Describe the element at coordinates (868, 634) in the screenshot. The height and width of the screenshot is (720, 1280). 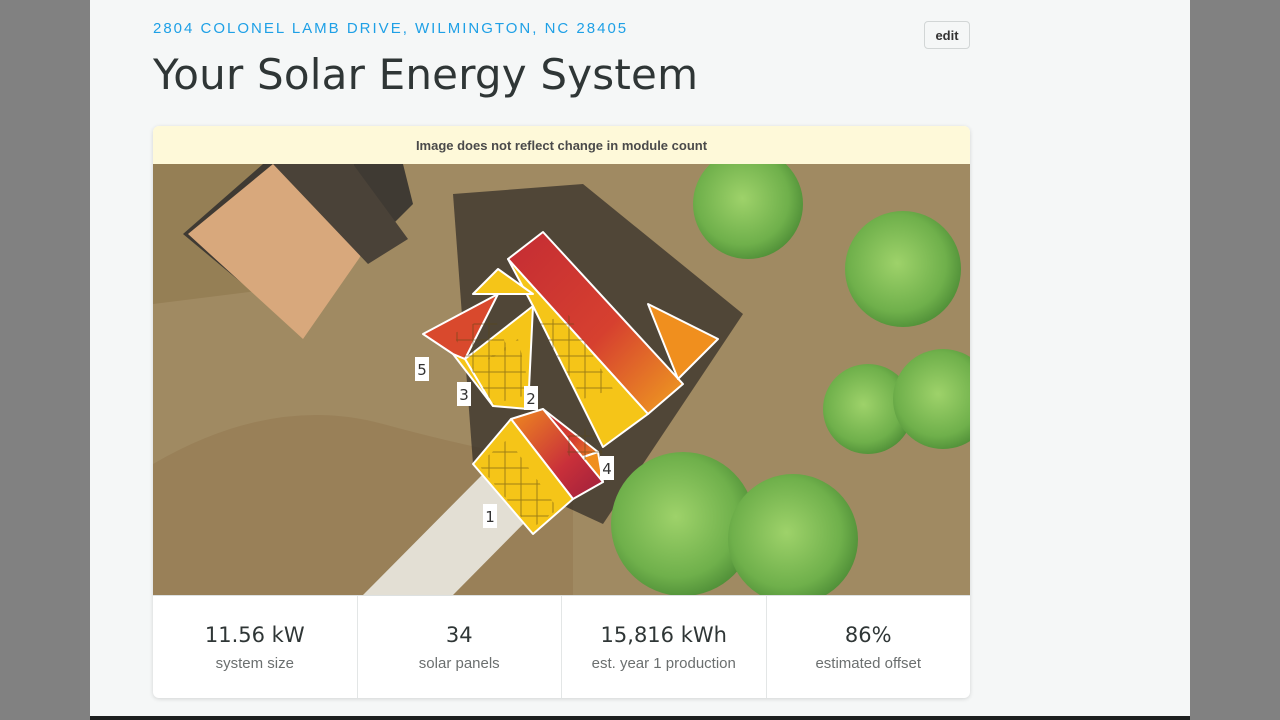
I see `stat-value: 86%` at that location.